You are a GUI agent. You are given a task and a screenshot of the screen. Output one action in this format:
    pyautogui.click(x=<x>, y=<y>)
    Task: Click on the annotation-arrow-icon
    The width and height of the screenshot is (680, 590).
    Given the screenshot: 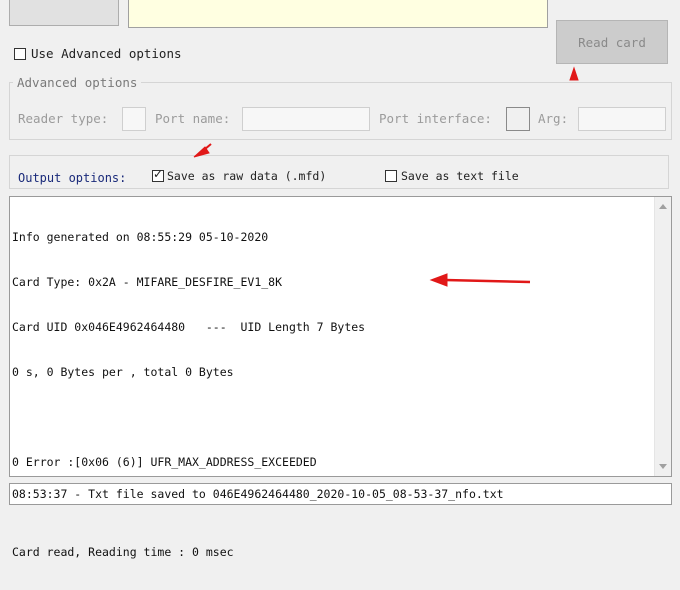 What is the action you would take?
    pyautogui.click(x=574, y=73)
    